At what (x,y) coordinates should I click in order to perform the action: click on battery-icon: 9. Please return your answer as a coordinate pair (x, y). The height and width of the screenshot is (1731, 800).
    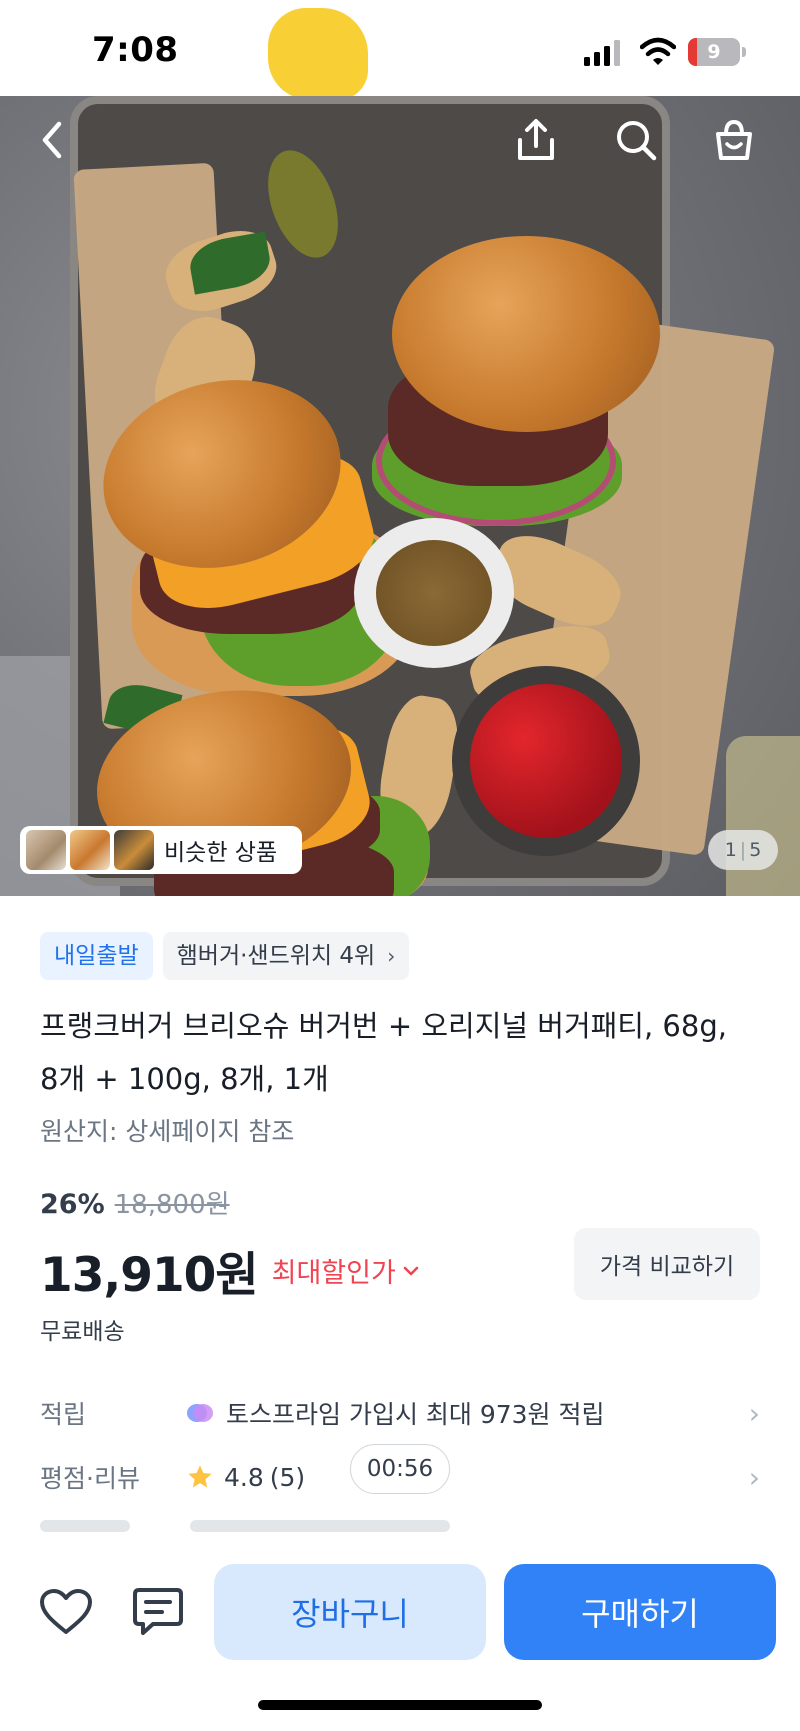
    Looking at the image, I should click on (717, 52).